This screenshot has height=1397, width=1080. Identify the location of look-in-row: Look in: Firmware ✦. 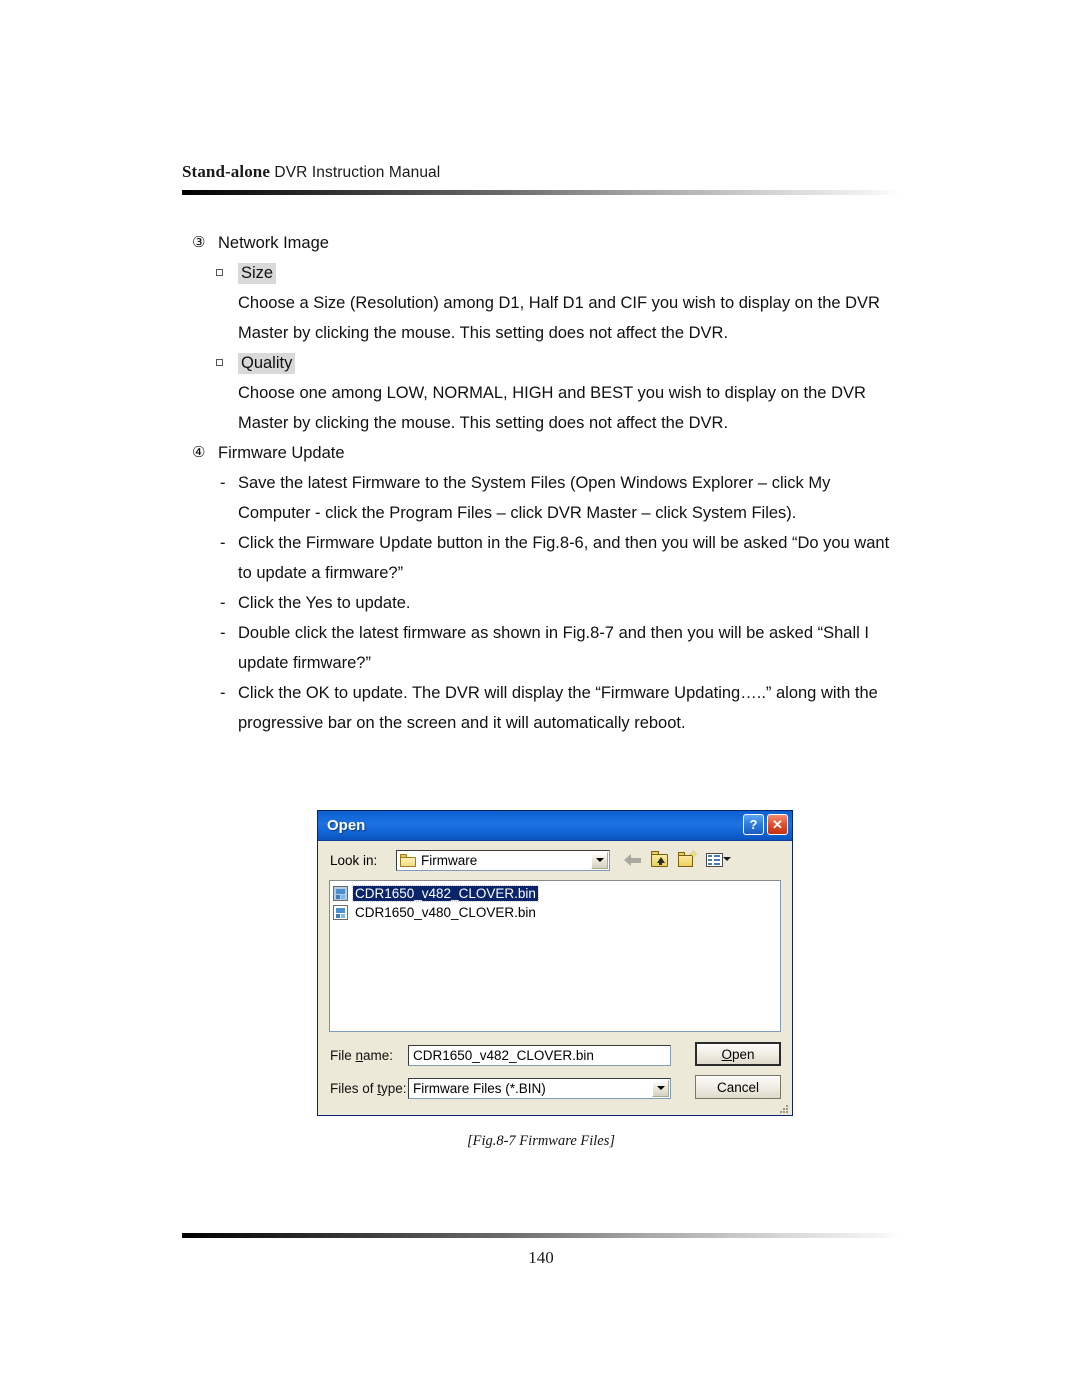
(555, 860).